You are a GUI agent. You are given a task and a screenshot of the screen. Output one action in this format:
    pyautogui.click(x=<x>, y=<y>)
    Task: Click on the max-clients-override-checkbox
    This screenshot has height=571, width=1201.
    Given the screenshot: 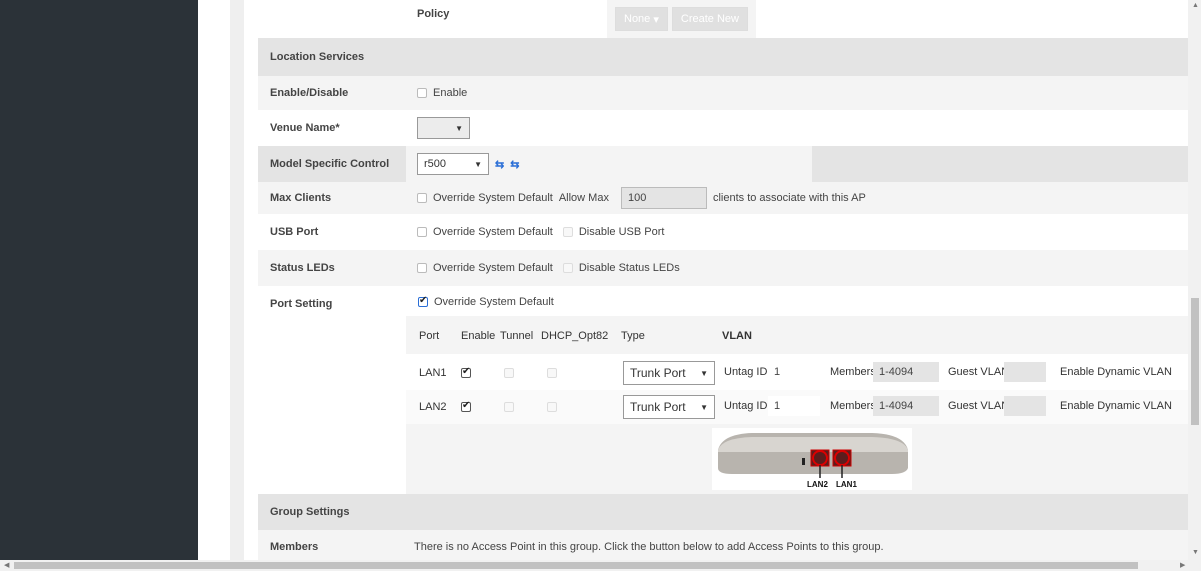 What is the action you would take?
    pyautogui.click(x=422, y=198)
    